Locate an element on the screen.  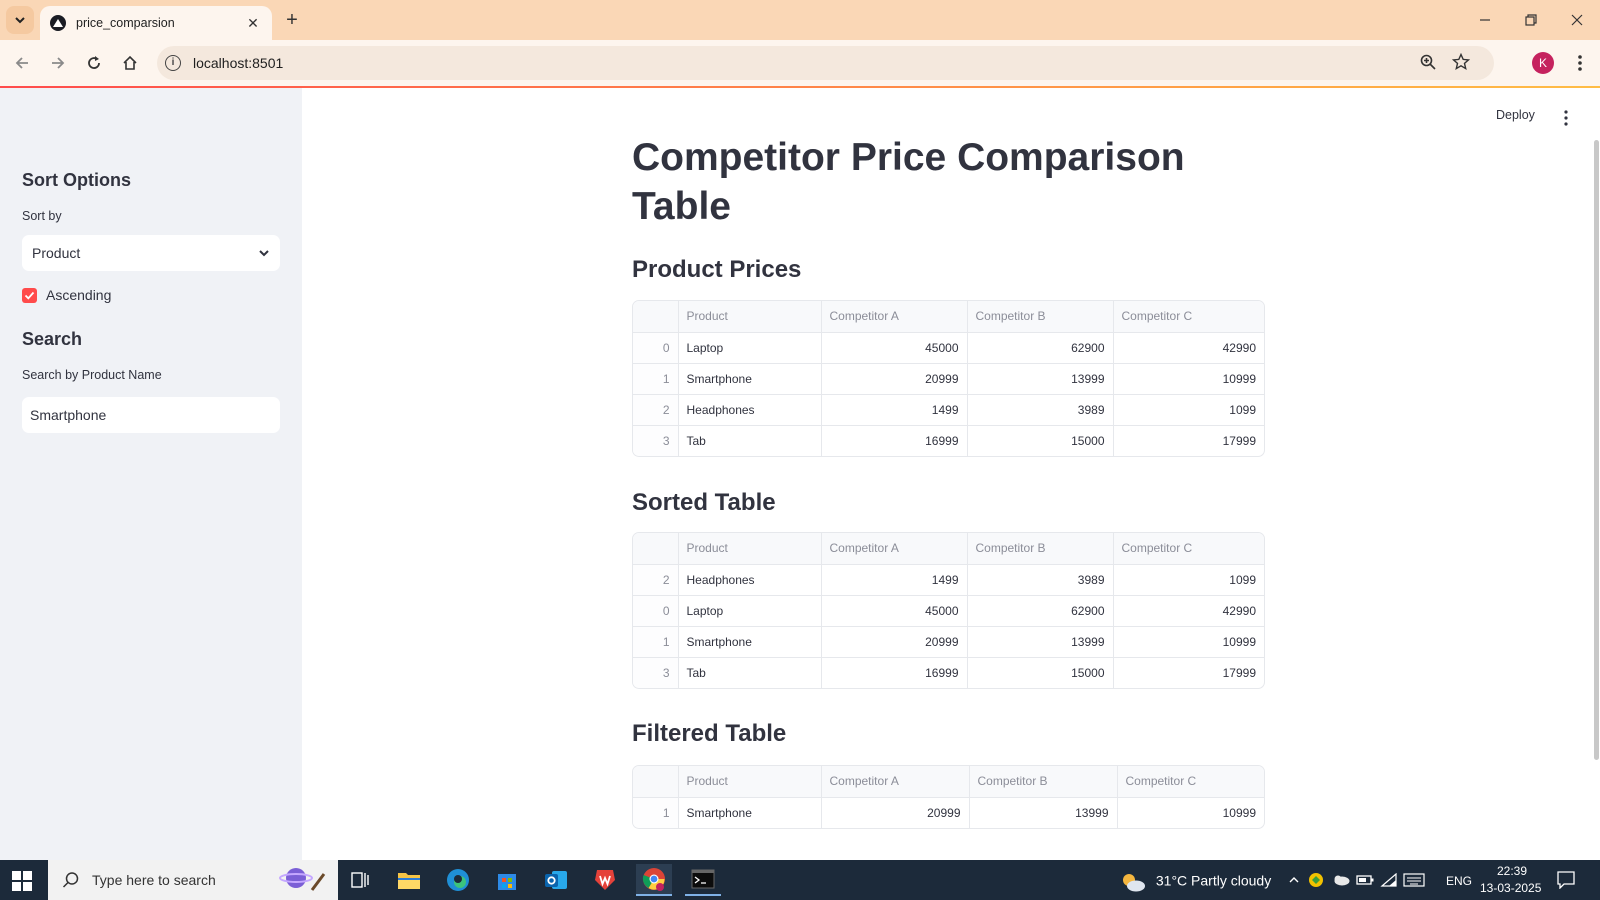
start-button is located at coordinates (22, 881).